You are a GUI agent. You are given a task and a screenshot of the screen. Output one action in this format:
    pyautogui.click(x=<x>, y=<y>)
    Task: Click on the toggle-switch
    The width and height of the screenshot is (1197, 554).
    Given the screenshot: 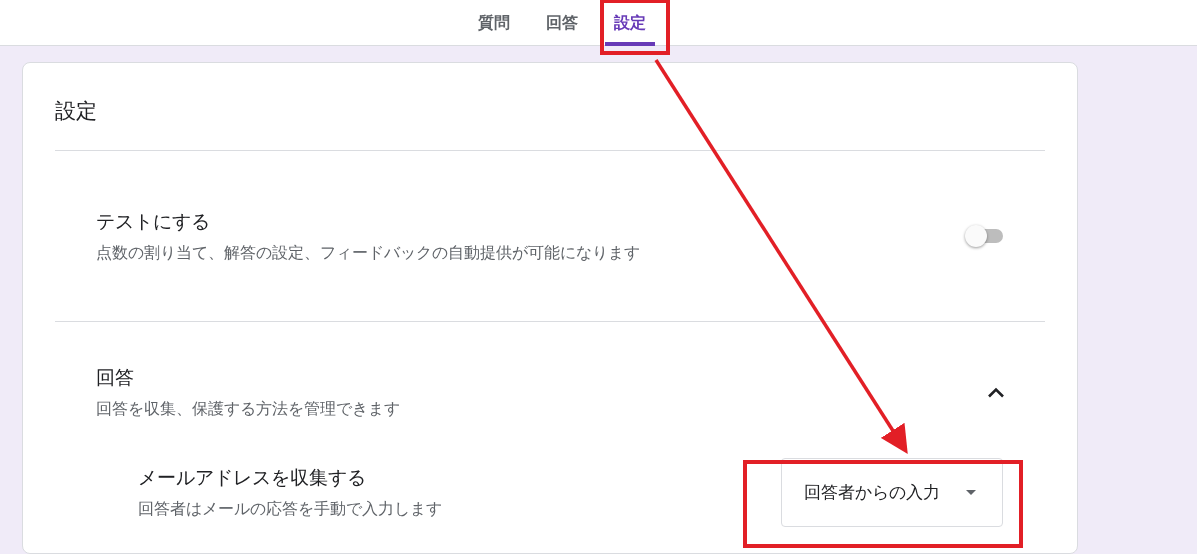 What is the action you would take?
    pyautogui.click(x=984, y=236)
    